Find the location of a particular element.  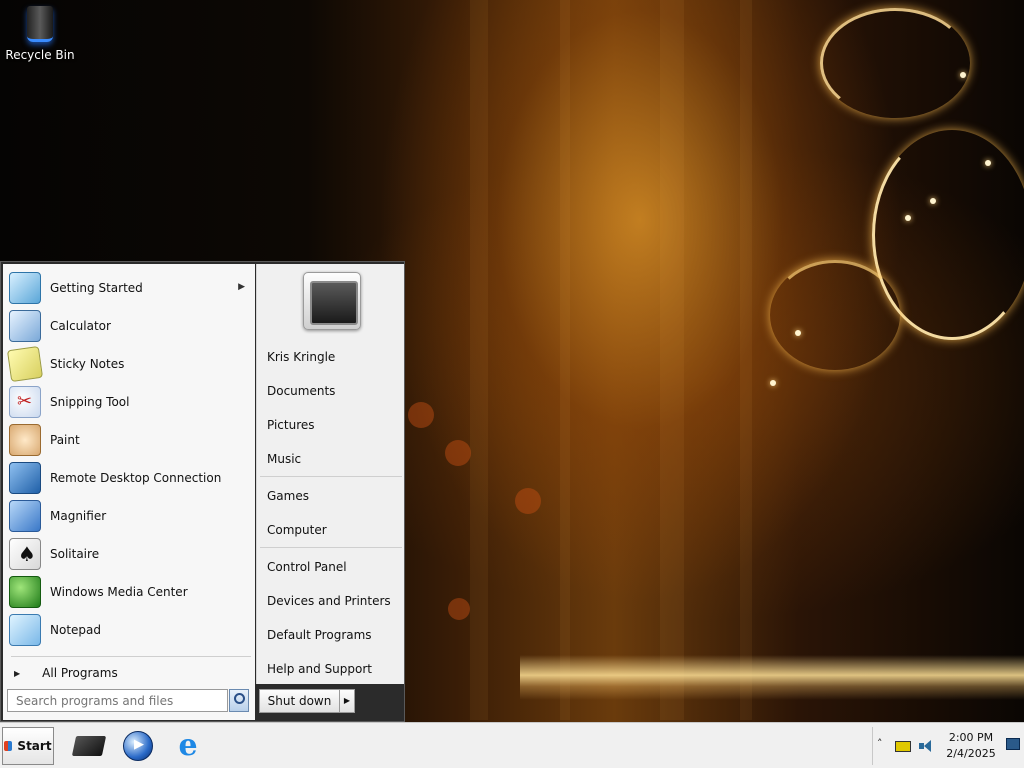

program-calculator: Calculator is located at coordinates (130, 326).